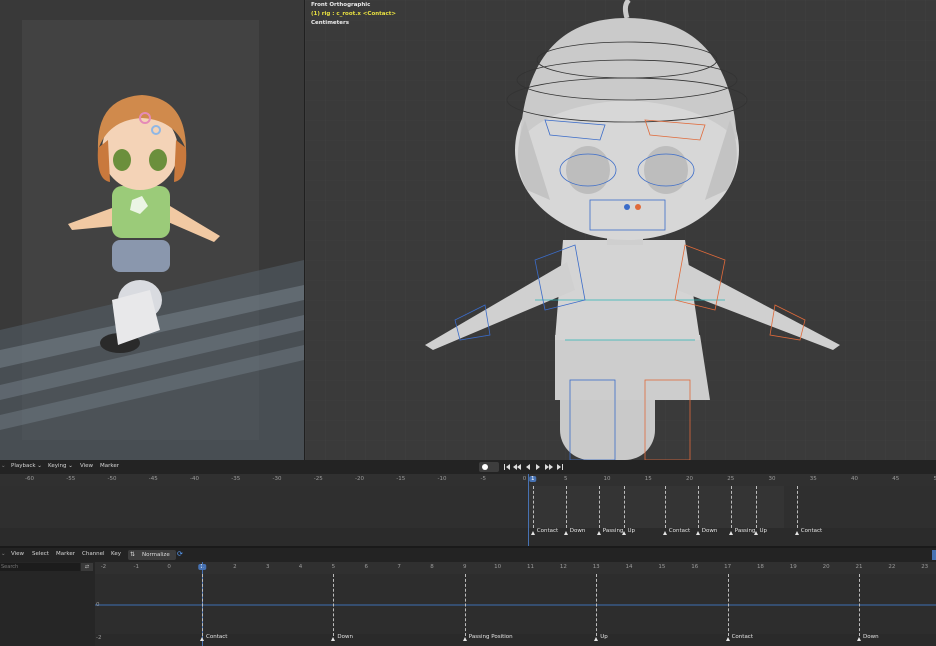  I want to click on viewport-units: Centimeters, so click(330, 23).